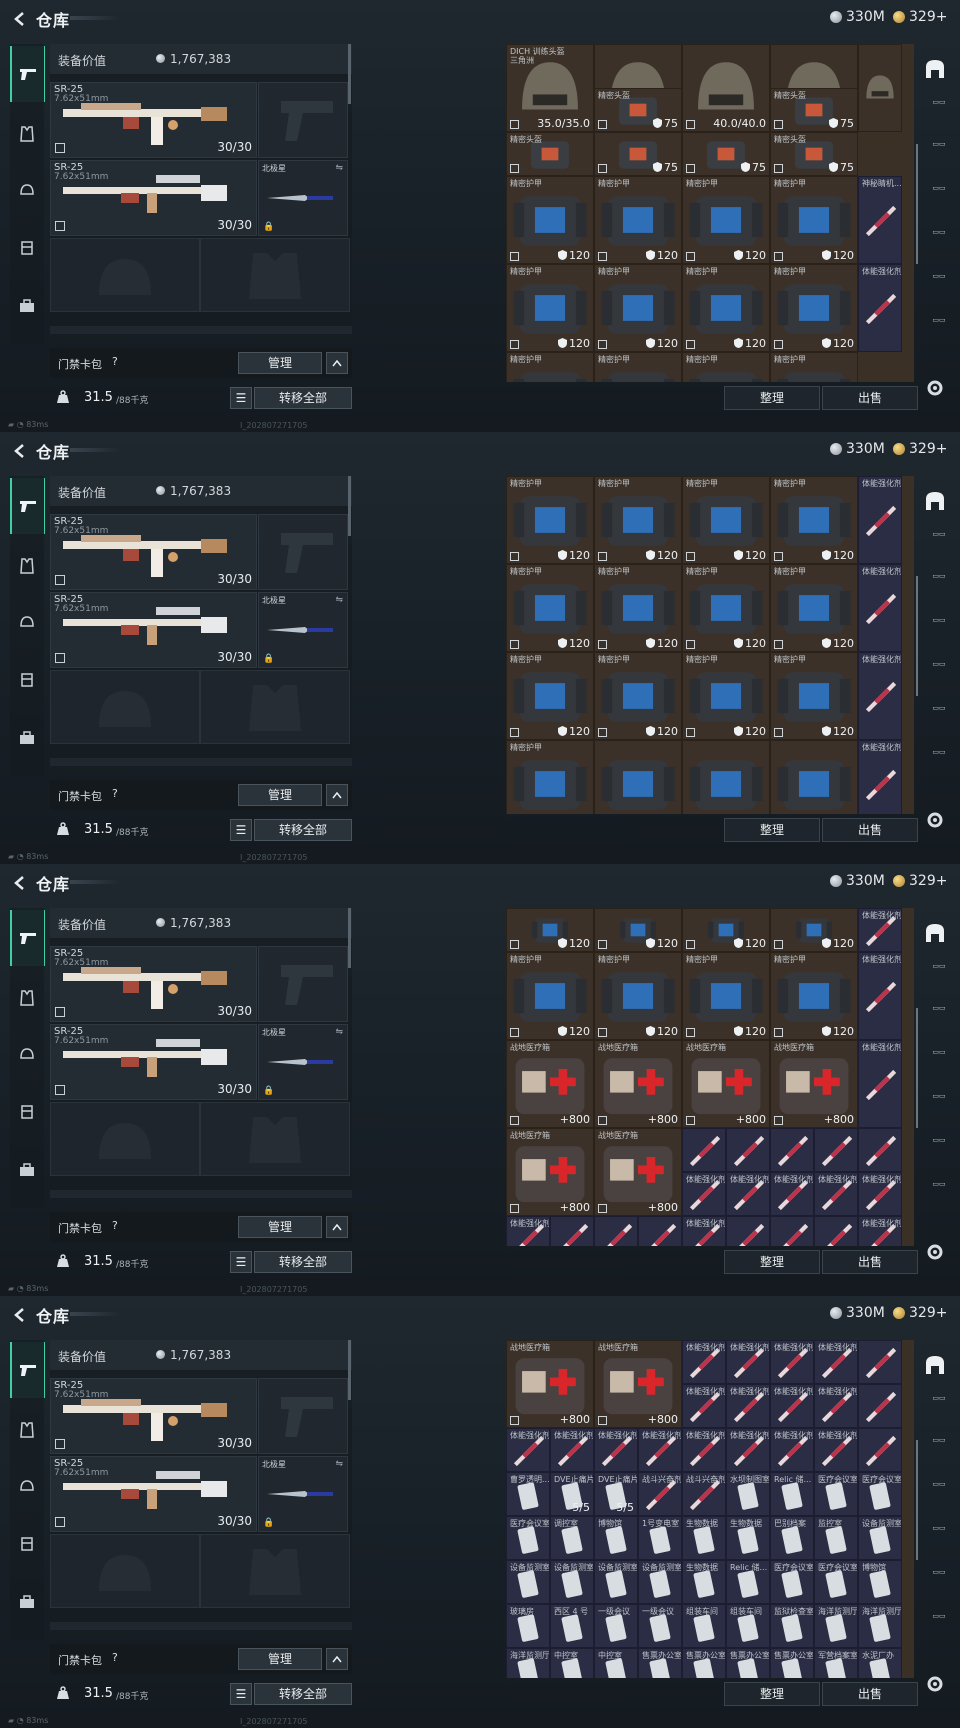  What do you see at coordinates (814, 110) in the screenshot?
I see `stash-item: 精密头盔 75` at bounding box center [814, 110].